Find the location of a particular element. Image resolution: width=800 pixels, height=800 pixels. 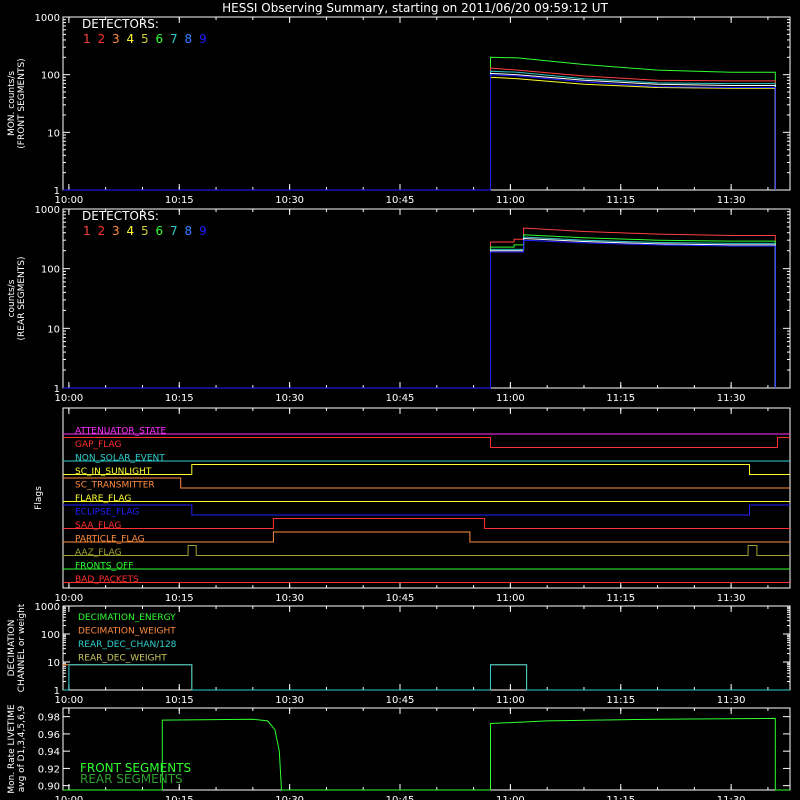

flag-label-11: FRONTS_OFF is located at coordinates (104, 567).